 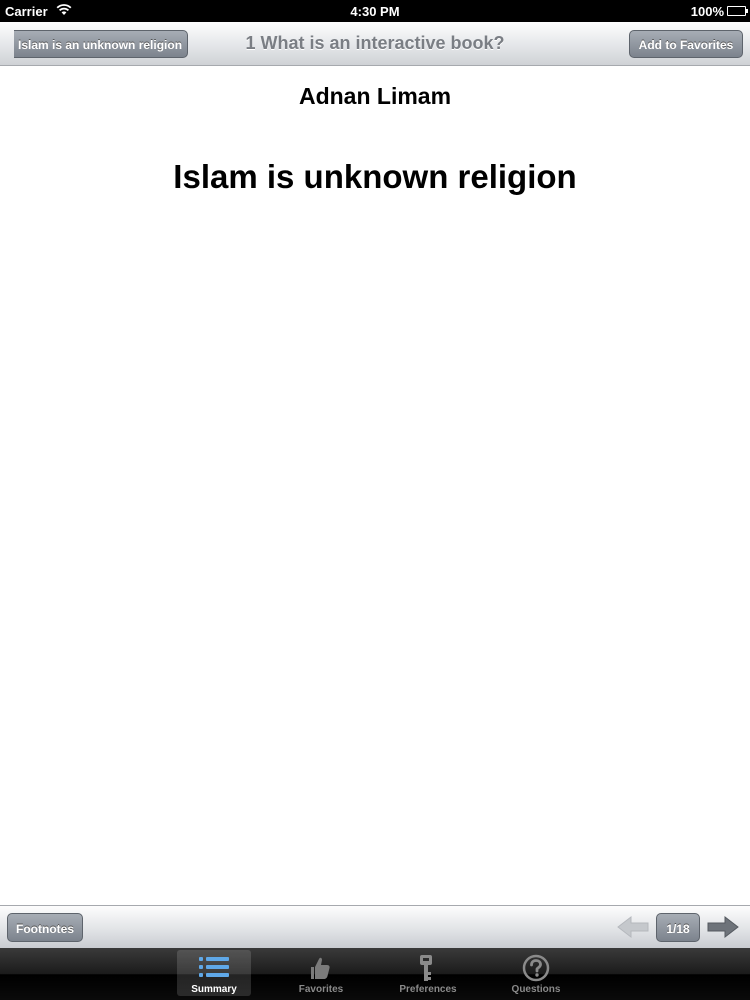 I want to click on clock: 4:30 PM, so click(x=375, y=11).